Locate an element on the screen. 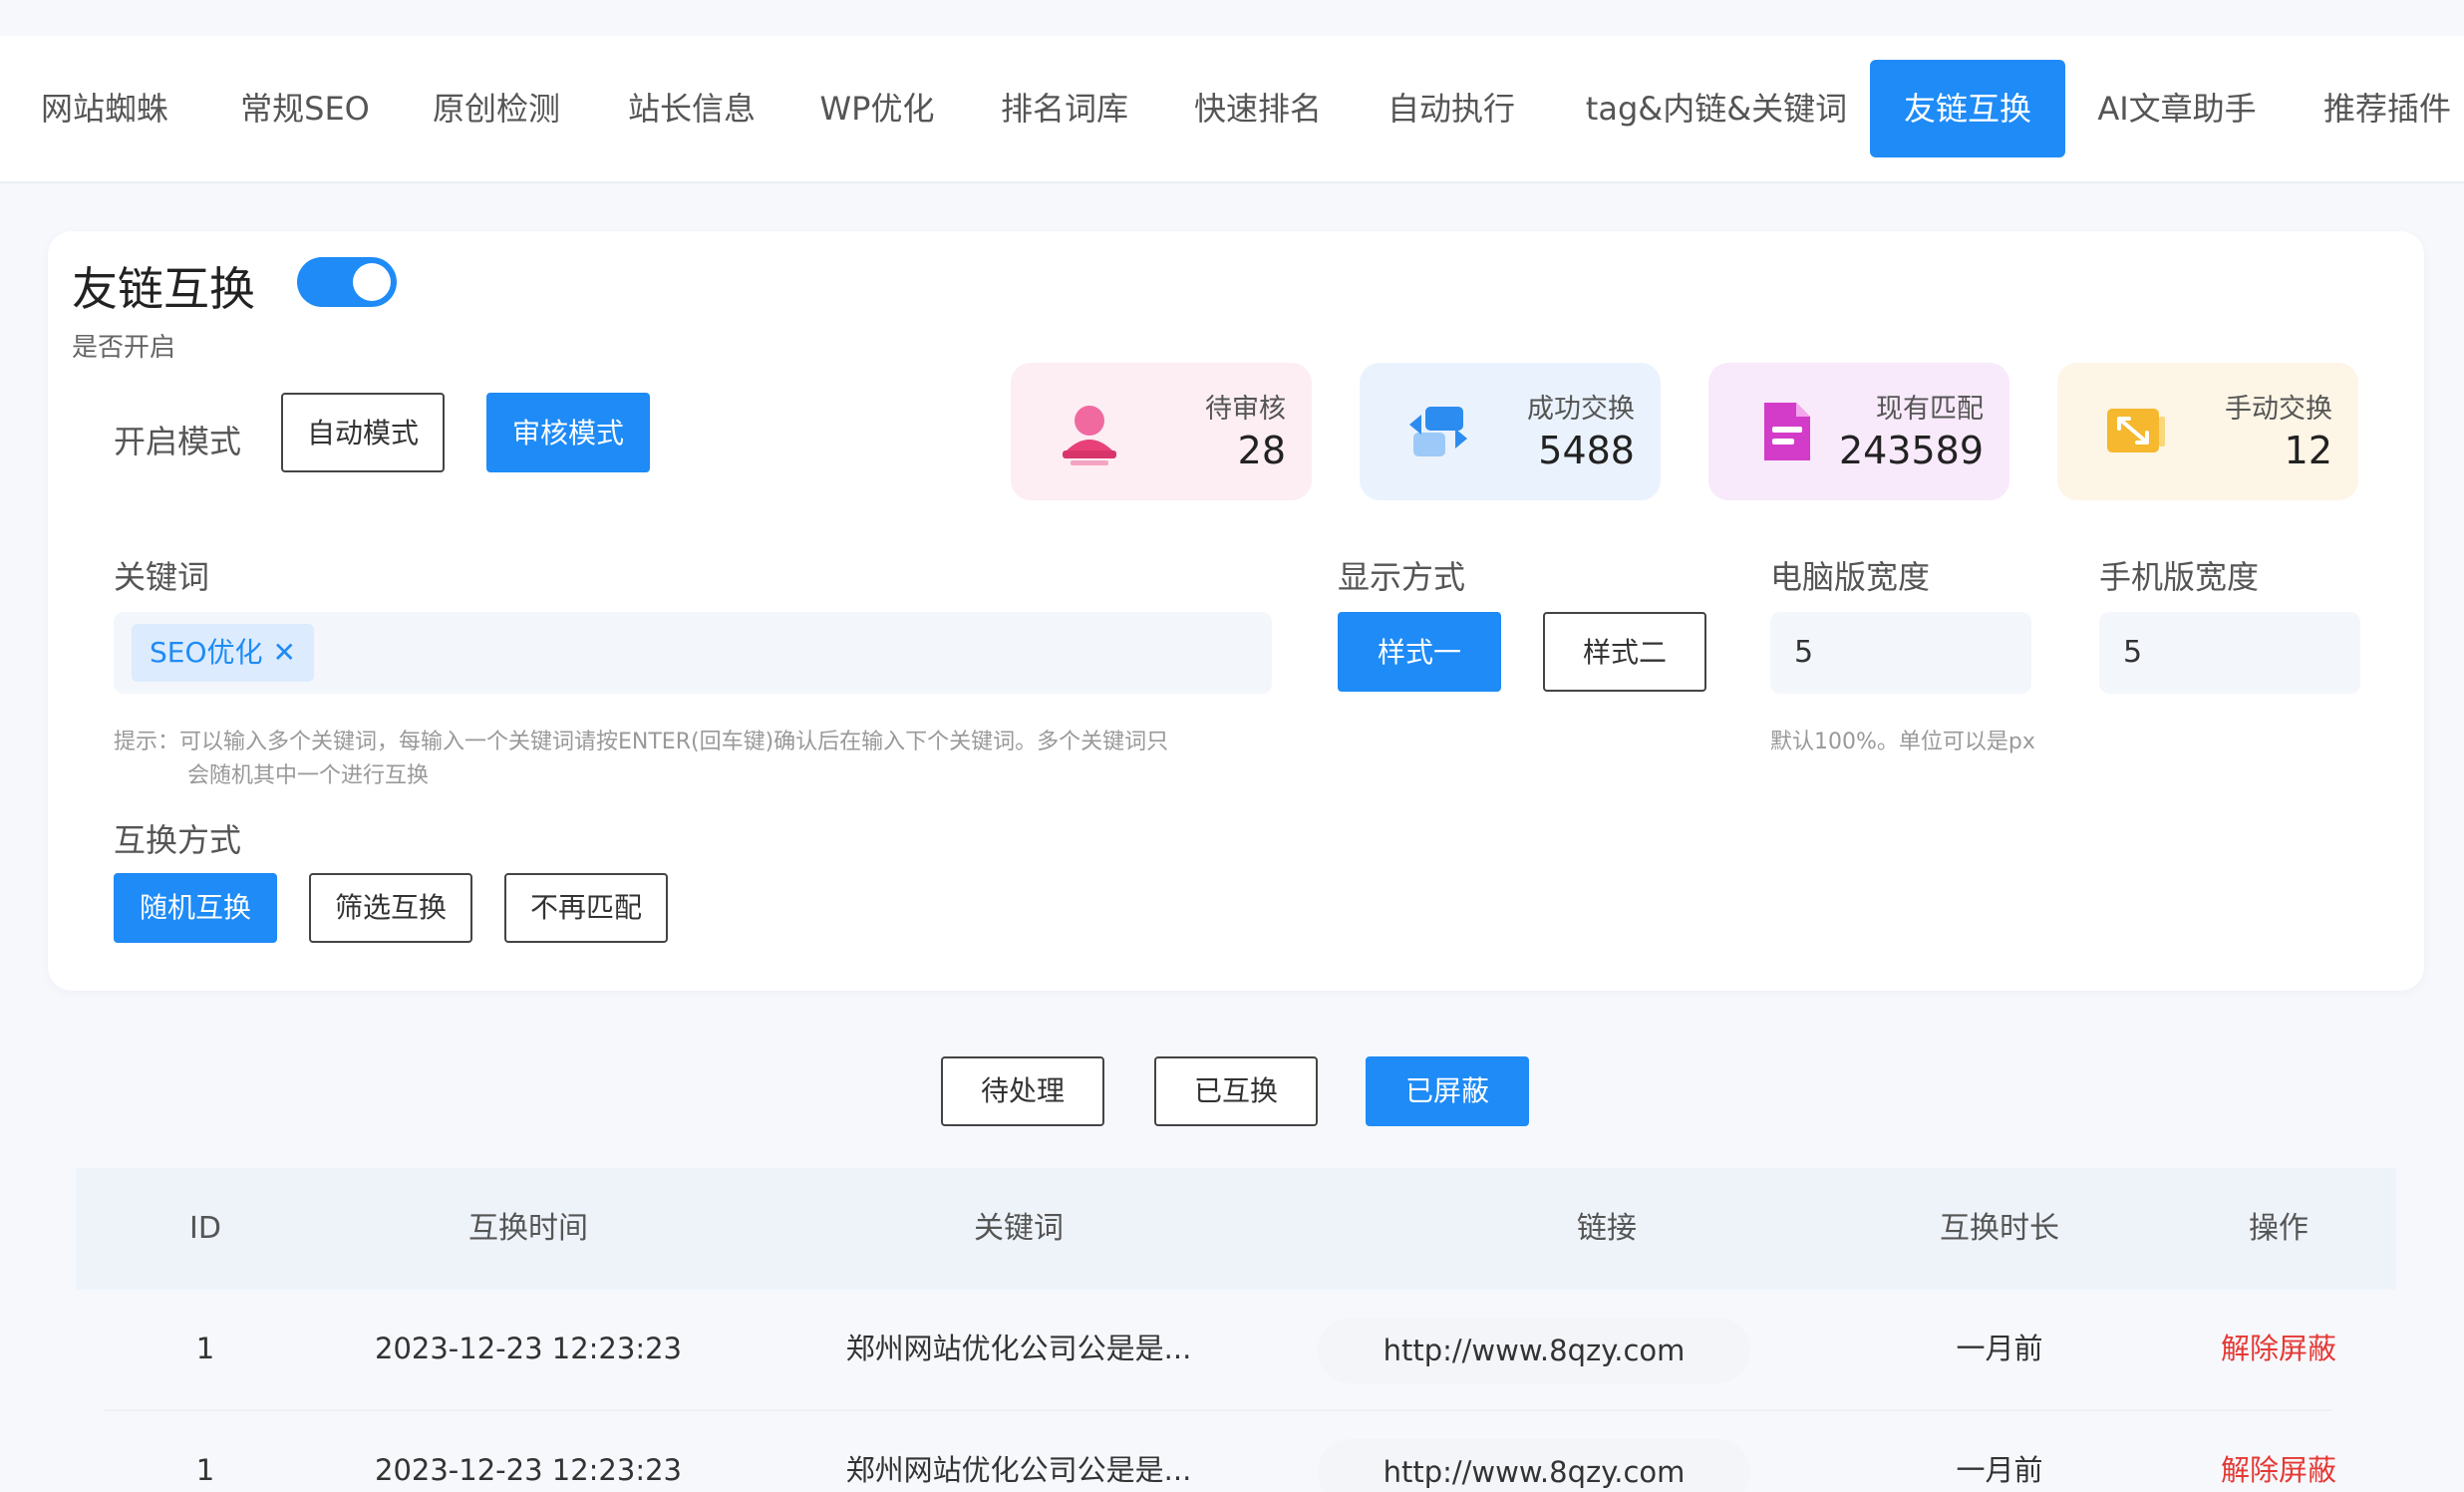  style-two-button: 样式二 is located at coordinates (1625, 652).